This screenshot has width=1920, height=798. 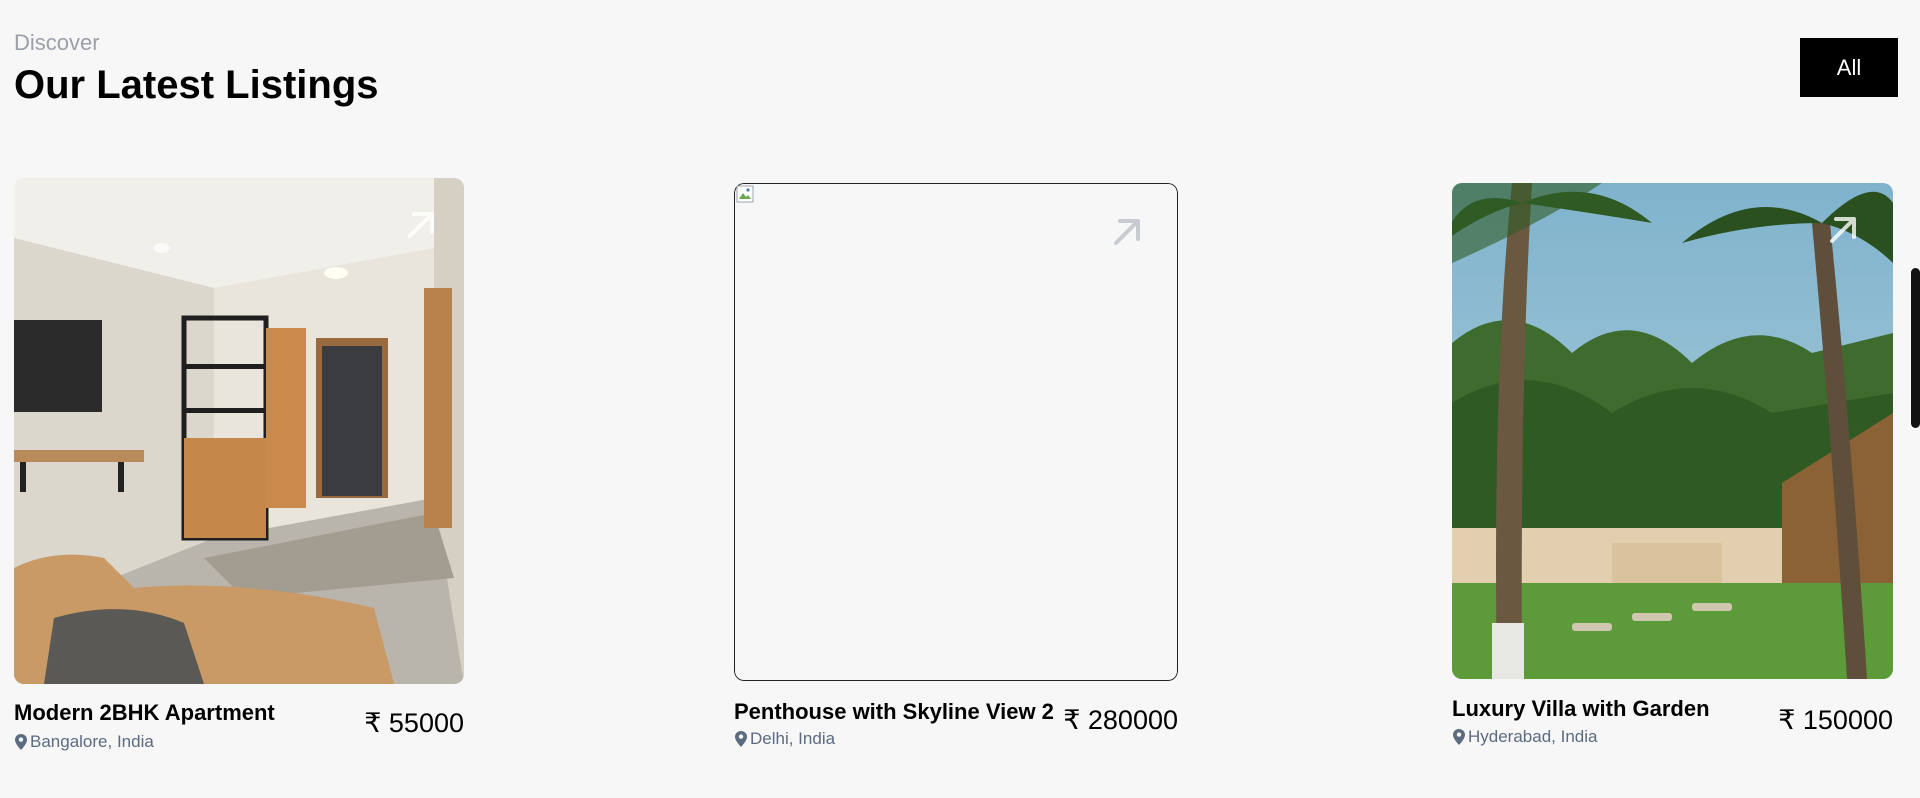 I want to click on listing-title: Modern 2BHK Apartment, so click(x=144, y=713).